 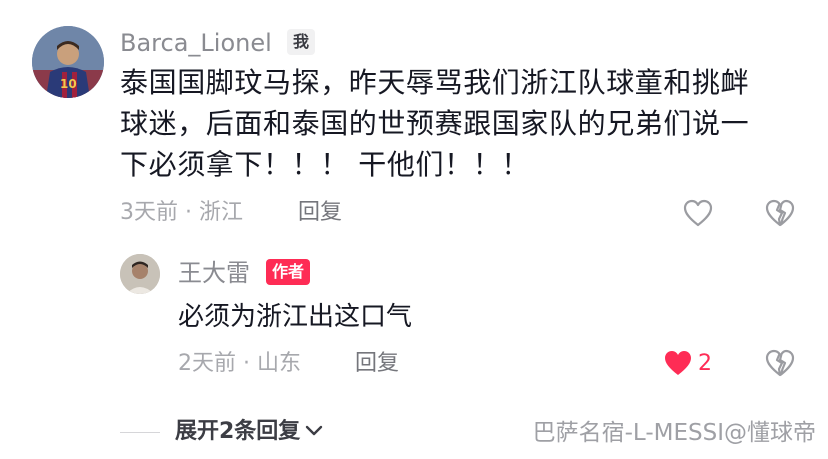 What do you see at coordinates (301, 42) in the screenshot?
I see `self-tag-badge: 我` at bounding box center [301, 42].